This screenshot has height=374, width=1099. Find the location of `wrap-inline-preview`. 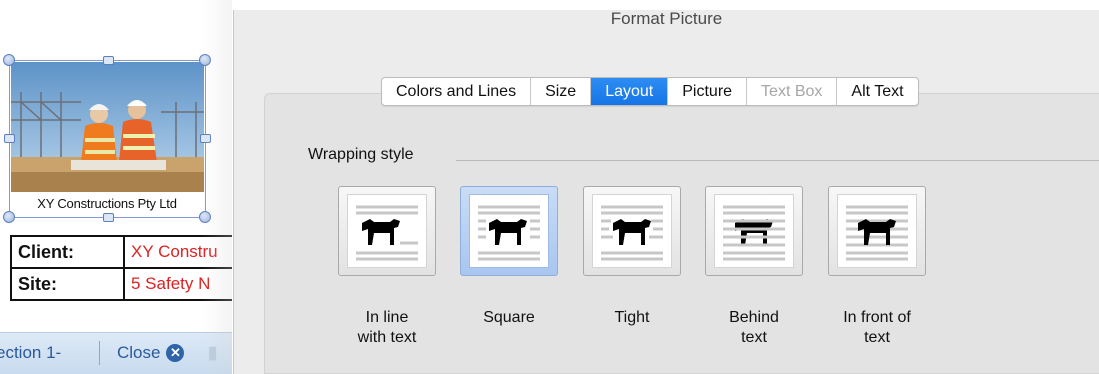

wrap-inline-preview is located at coordinates (387, 231).